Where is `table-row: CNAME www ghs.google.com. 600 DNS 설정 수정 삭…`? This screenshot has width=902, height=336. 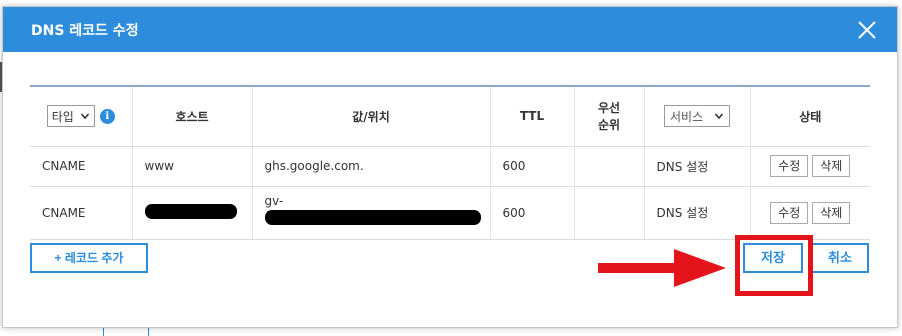 table-row: CNAME www ghs.google.com. 600 DNS 설정 수정 삭… is located at coordinates (450, 166).